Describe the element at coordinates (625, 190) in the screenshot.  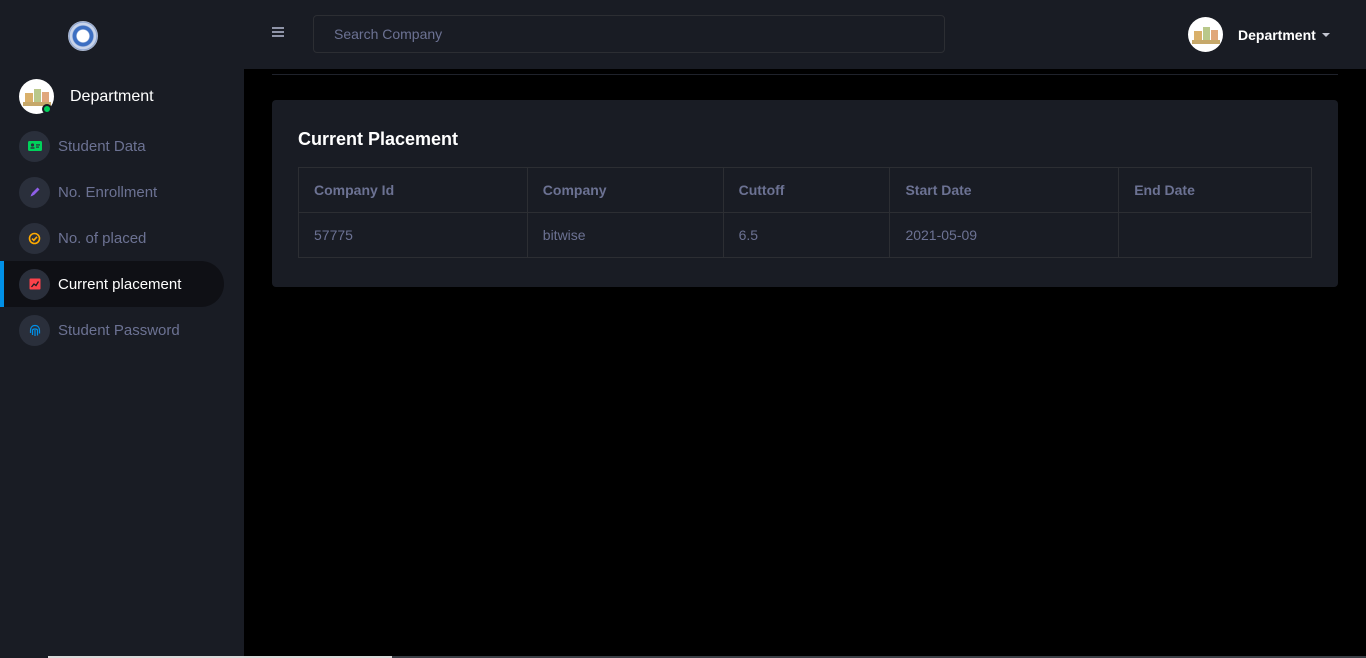
I see `column-header: Company` at that location.